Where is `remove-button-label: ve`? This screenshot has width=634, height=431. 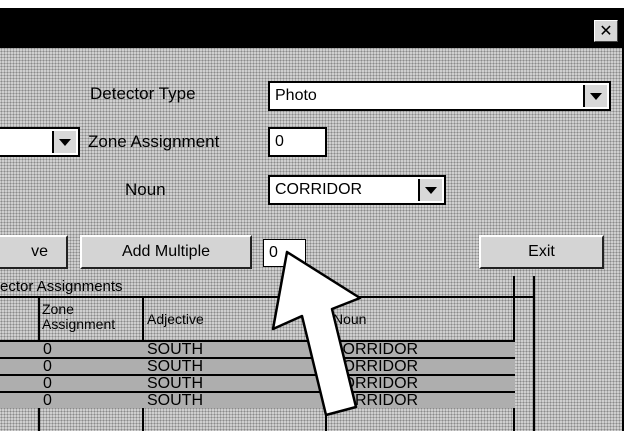
remove-button-label: ve is located at coordinates (39, 251).